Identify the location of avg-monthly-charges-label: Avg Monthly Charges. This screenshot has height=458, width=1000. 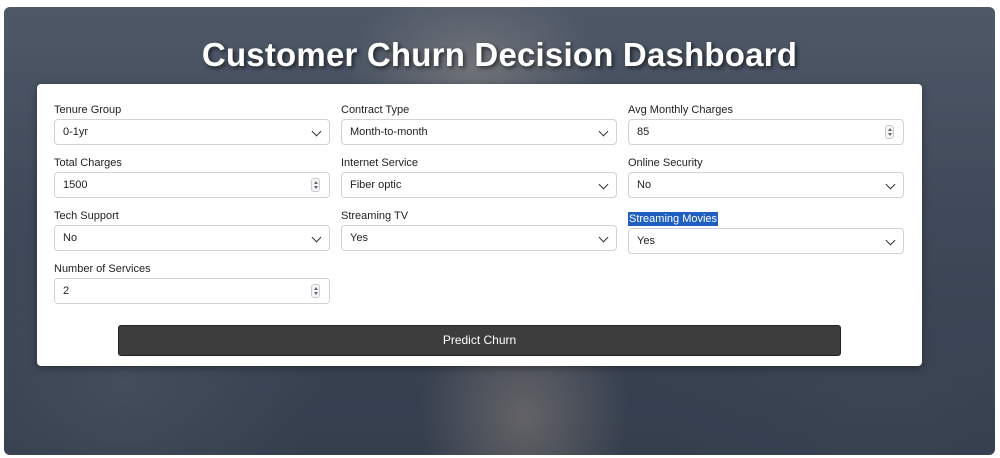
(680, 110).